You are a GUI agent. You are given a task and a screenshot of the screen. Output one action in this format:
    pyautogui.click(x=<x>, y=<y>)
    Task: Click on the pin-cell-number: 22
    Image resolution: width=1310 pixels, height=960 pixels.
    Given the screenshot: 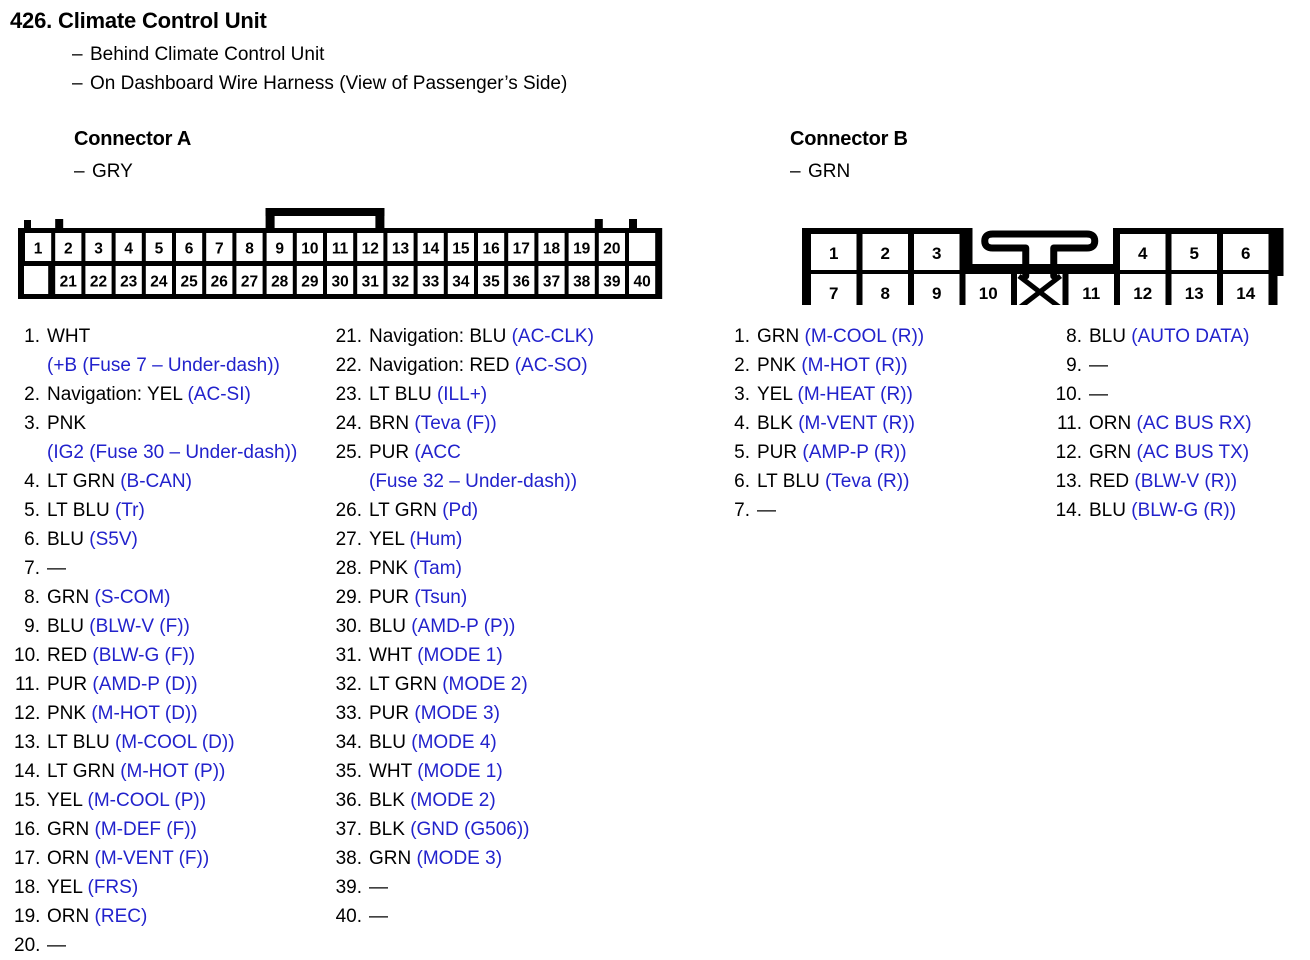 What is the action you would take?
    pyautogui.click(x=98, y=282)
    